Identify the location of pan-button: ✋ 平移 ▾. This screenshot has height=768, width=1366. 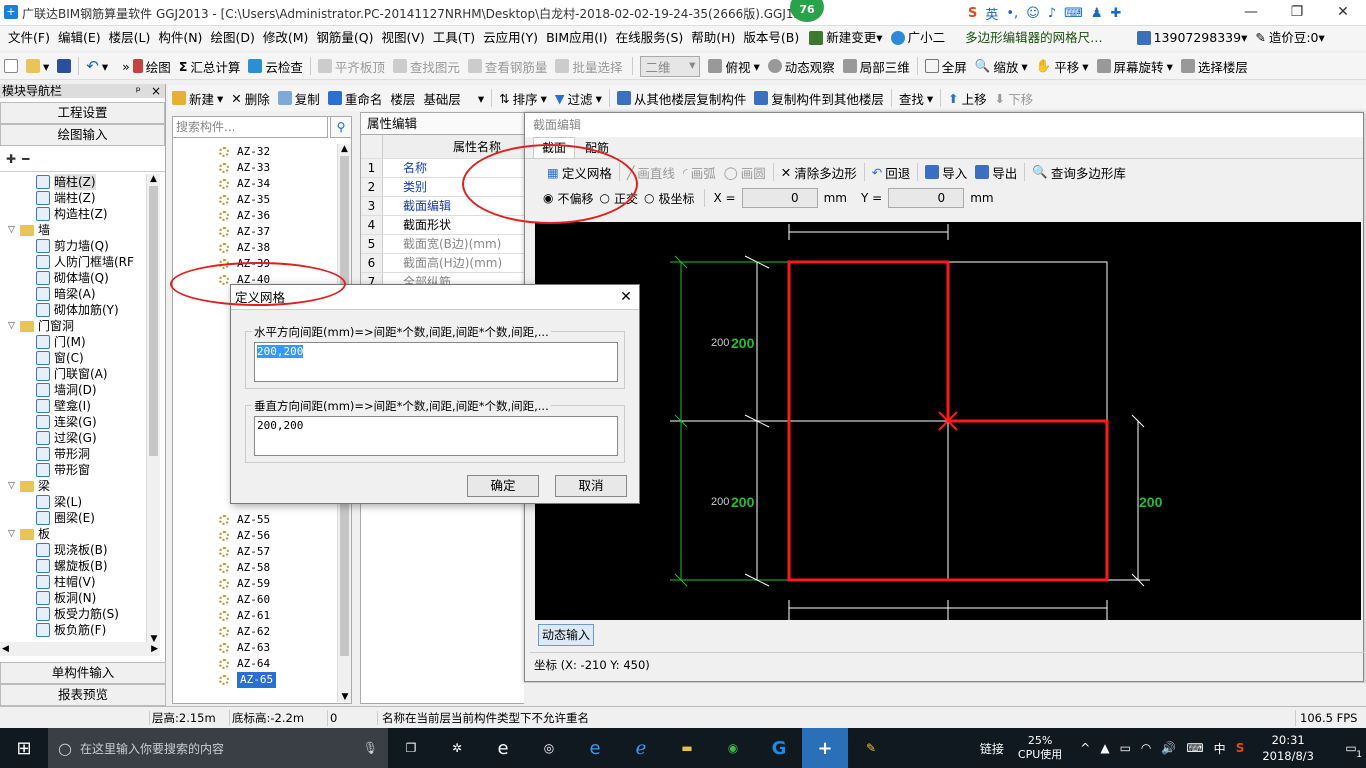
(1062, 66).